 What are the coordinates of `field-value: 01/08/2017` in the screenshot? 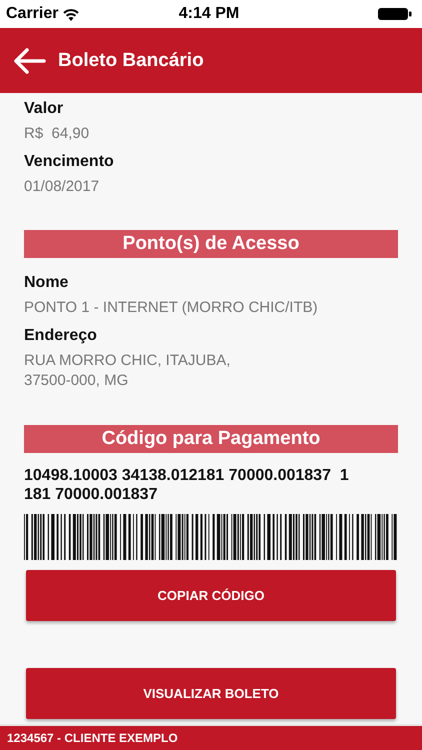 It's located at (62, 187).